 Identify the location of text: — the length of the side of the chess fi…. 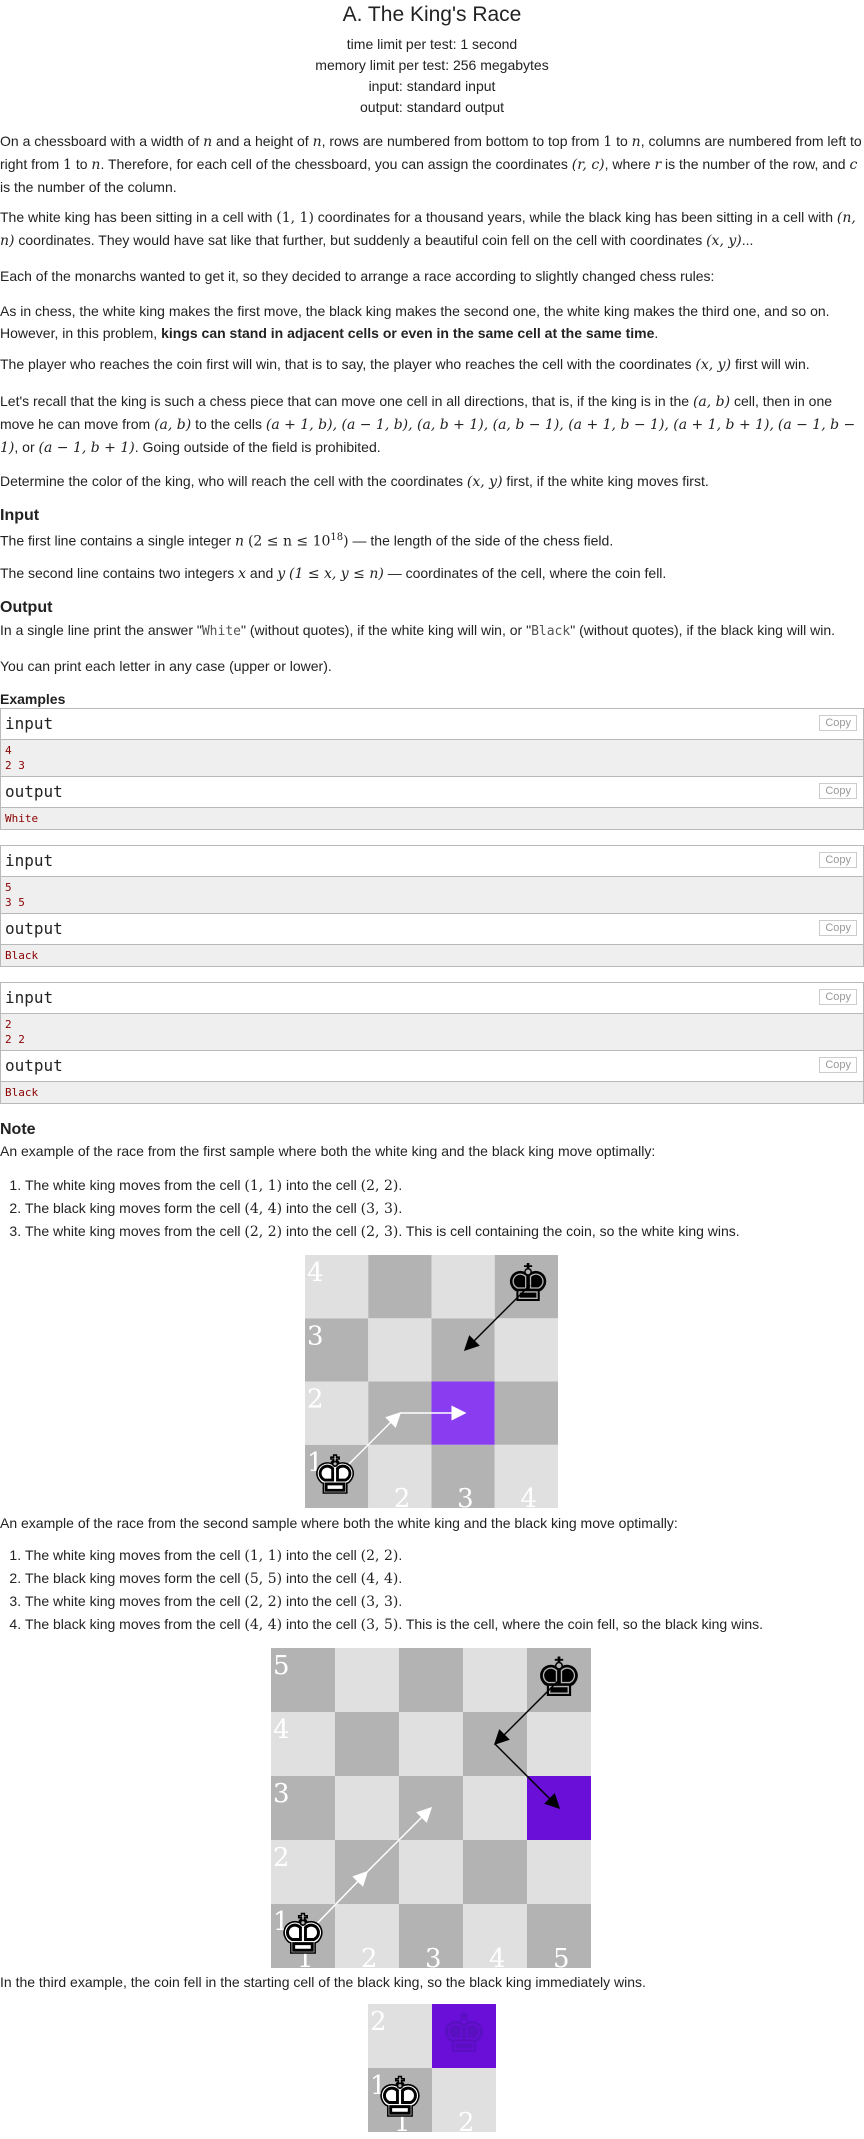
(481, 540).